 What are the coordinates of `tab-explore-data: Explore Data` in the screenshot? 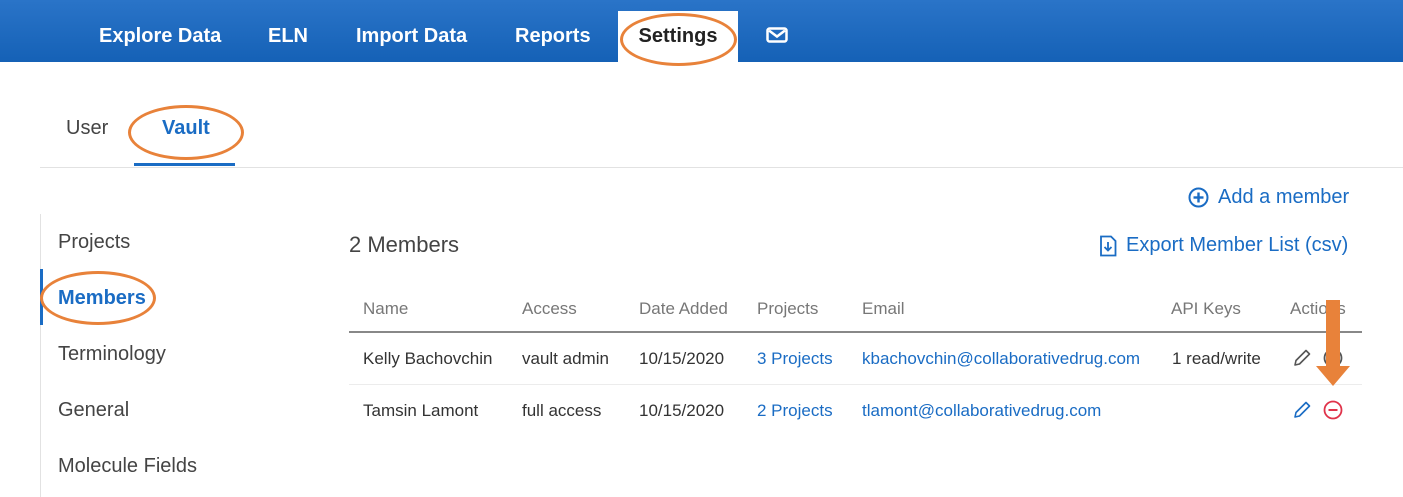 It's located at (160, 31).